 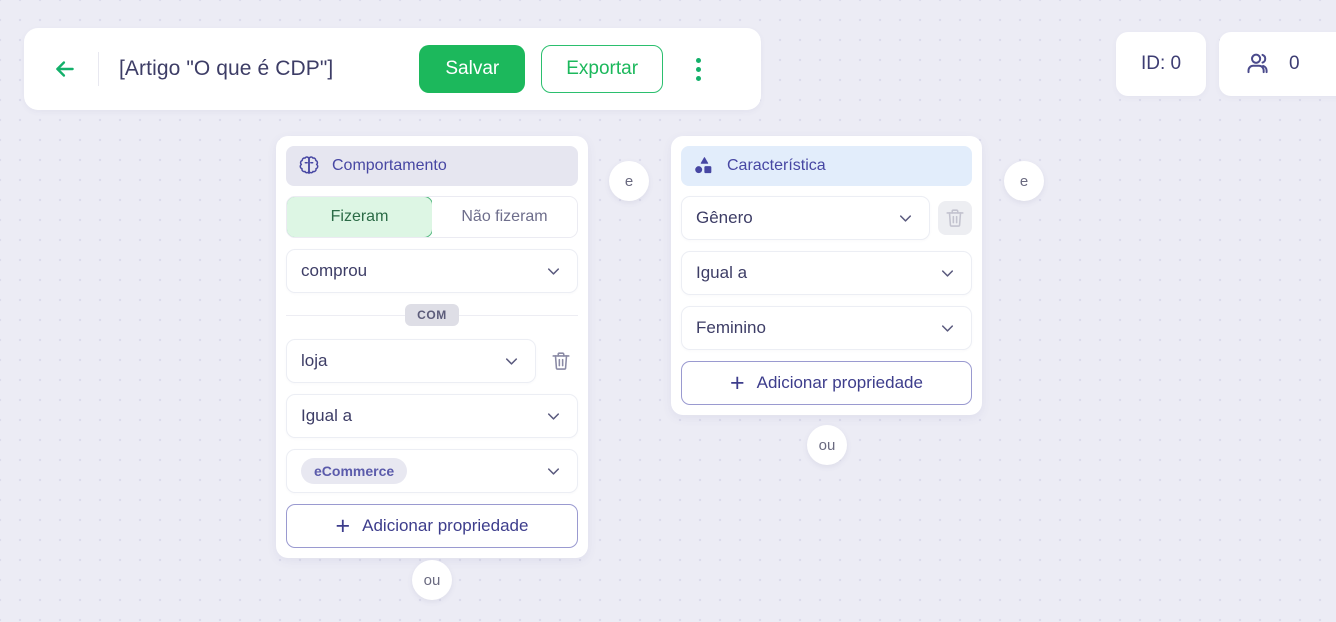 What do you see at coordinates (432, 271) in the screenshot?
I see `behavior-event-select: comprou` at bounding box center [432, 271].